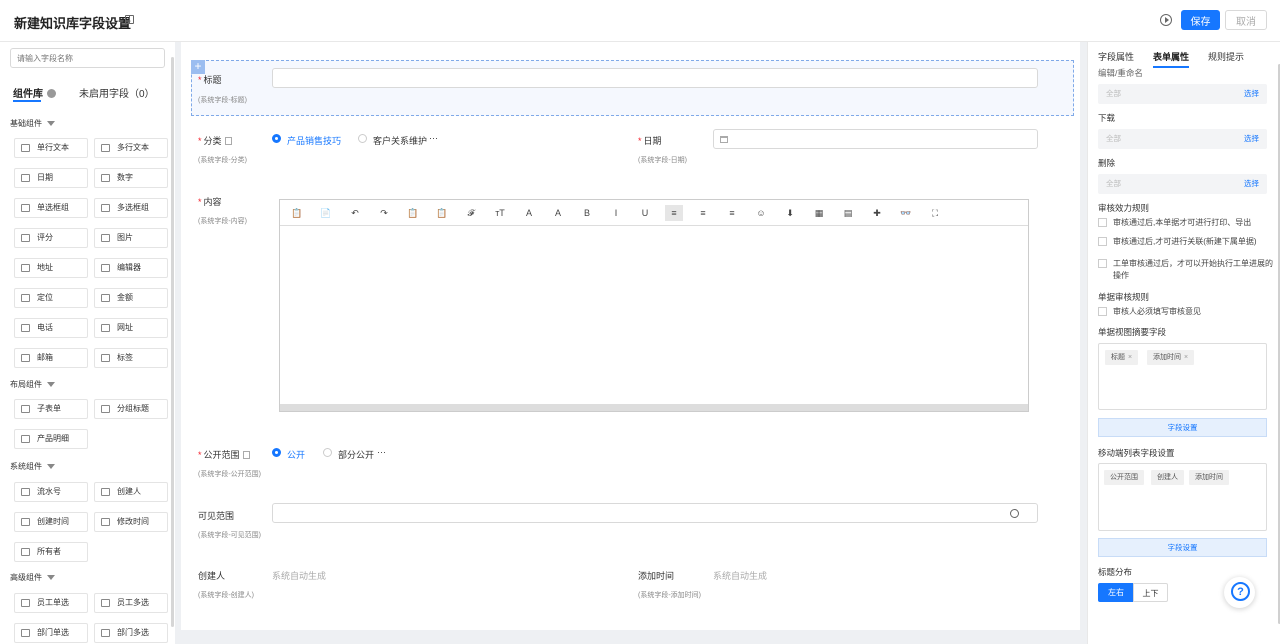 This screenshot has width=1280, height=644. What do you see at coordinates (32, 123) in the screenshot?
I see `group-basic: 基础组件` at bounding box center [32, 123].